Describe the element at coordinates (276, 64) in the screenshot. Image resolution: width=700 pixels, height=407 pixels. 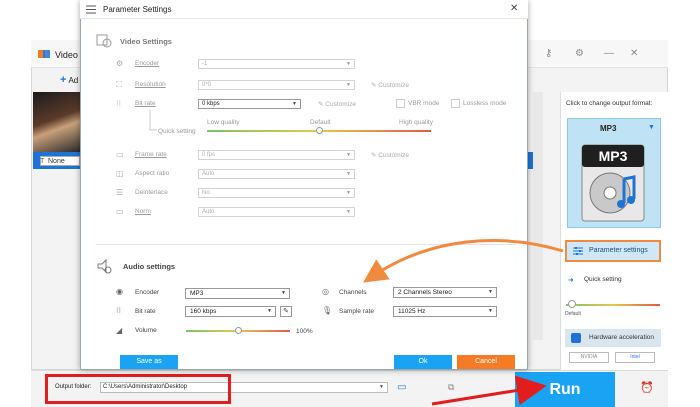
I see `video-encoder-select: -1 ▼` at that location.